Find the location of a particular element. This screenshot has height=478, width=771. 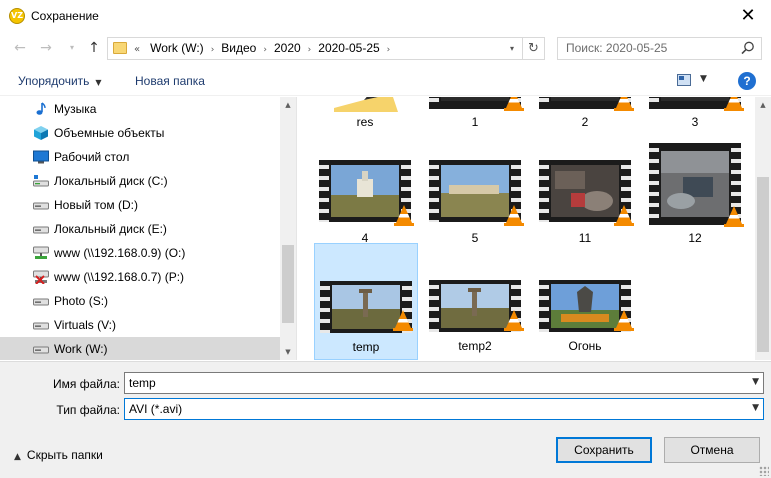

filename-input: temp ▼ is located at coordinates (444, 383).